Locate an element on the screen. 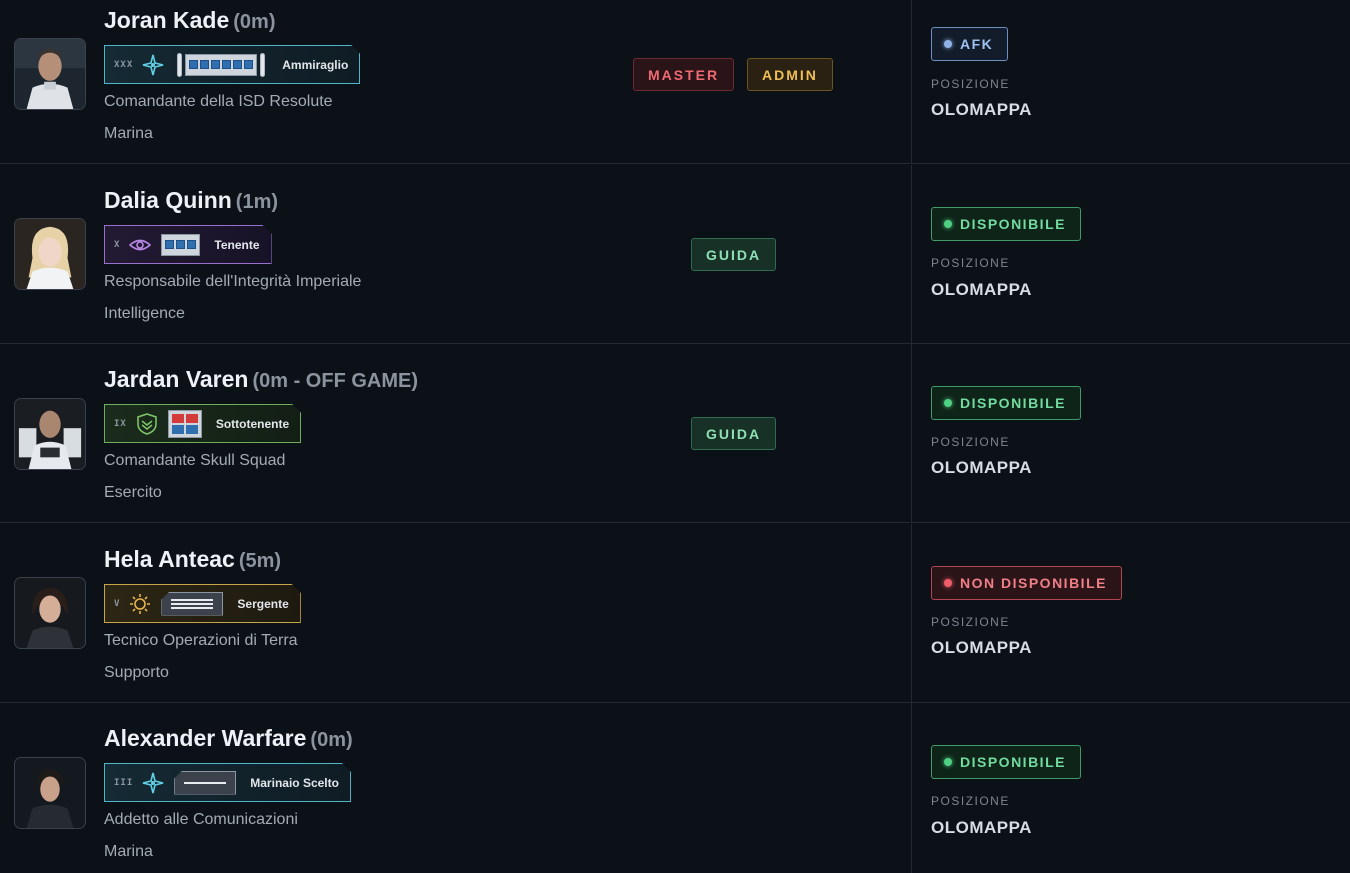  rank-badge: III Marinaio Scelto is located at coordinates (227, 782).